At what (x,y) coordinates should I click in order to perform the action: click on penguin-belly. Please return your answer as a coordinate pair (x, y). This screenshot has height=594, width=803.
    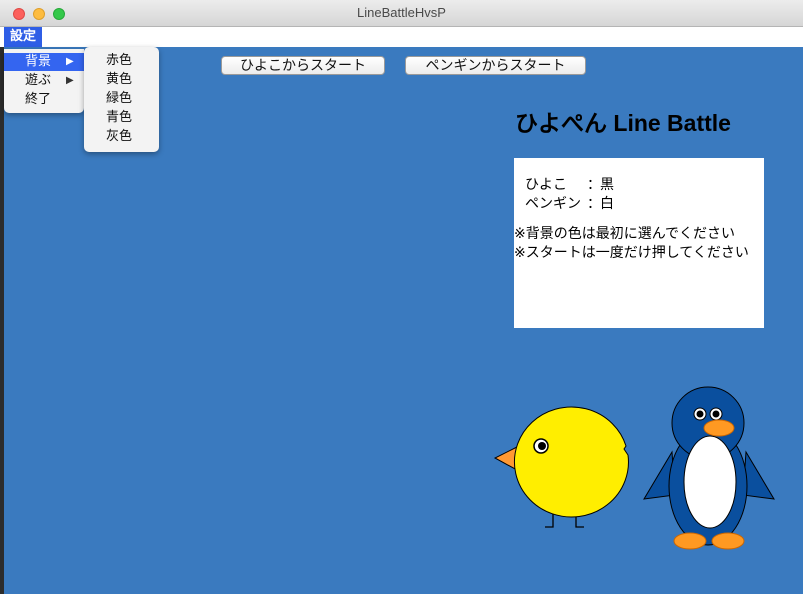
    Looking at the image, I should click on (710, 482).